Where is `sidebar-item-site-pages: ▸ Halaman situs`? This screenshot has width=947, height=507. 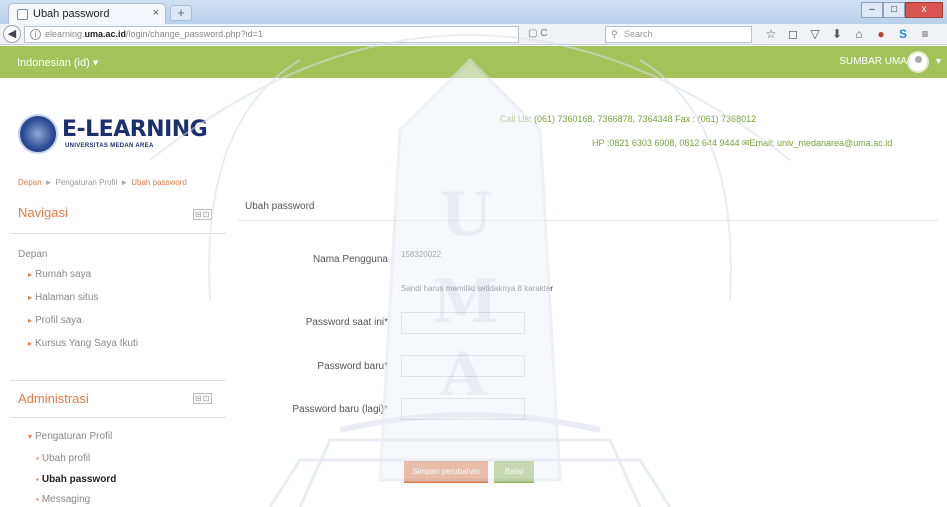
sidebar-item-site-pages: ▸ Halaman situs is located at coordinates (63, 297).